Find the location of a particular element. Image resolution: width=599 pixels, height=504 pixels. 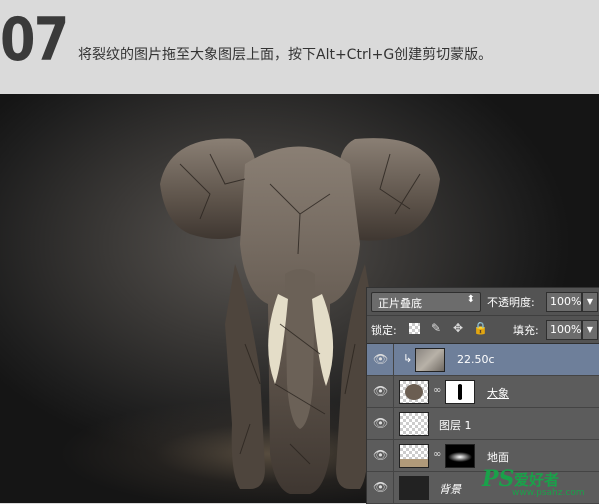

ground-thumb-fill is located at coordinates (414, 463).